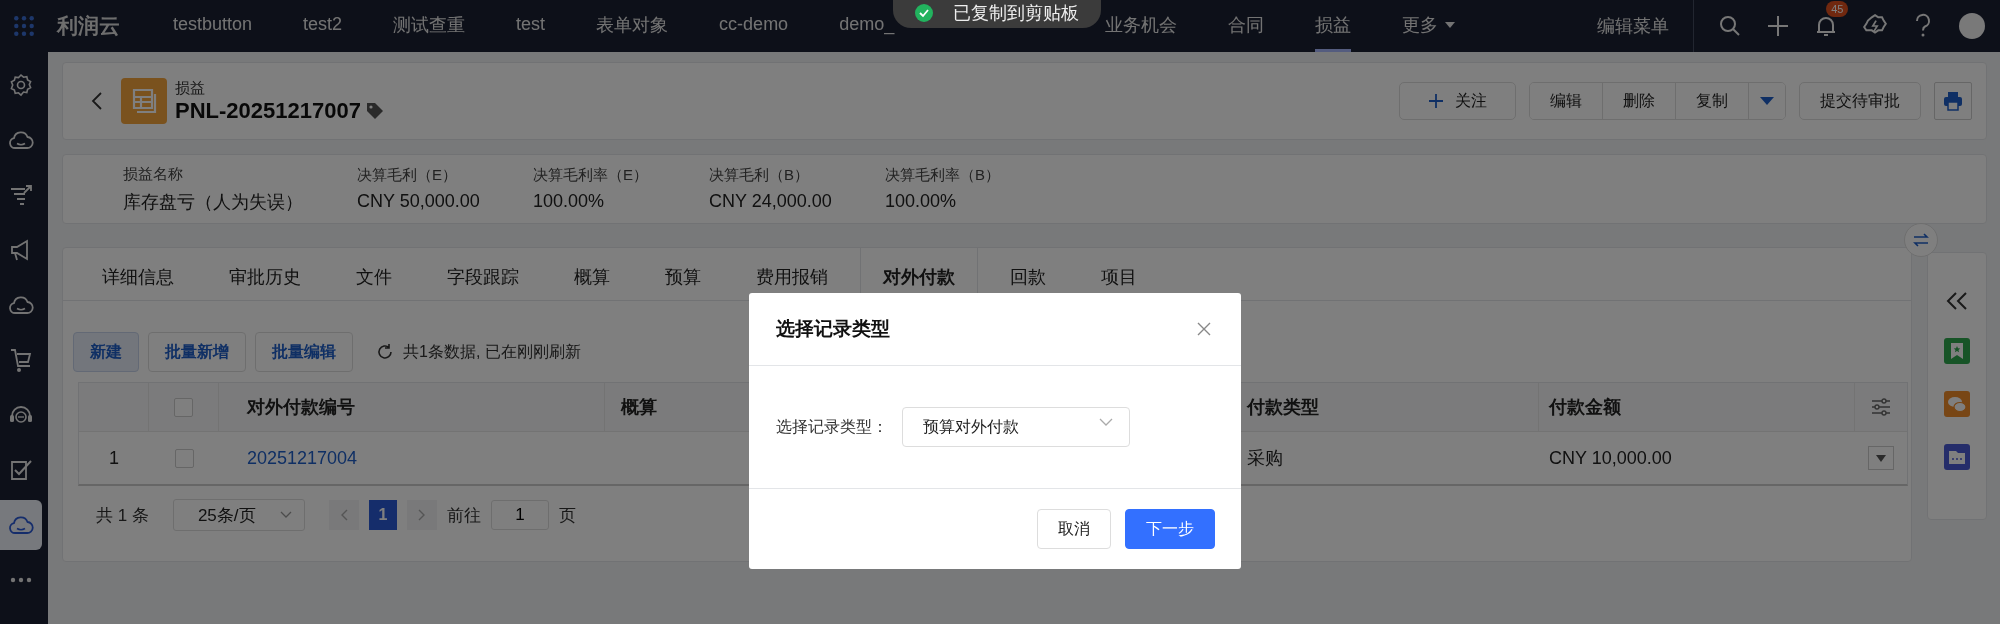  Describe the element at coordinates (832, 426) in the screenshot. I see `field-label: 选择记录类型：` at that location.